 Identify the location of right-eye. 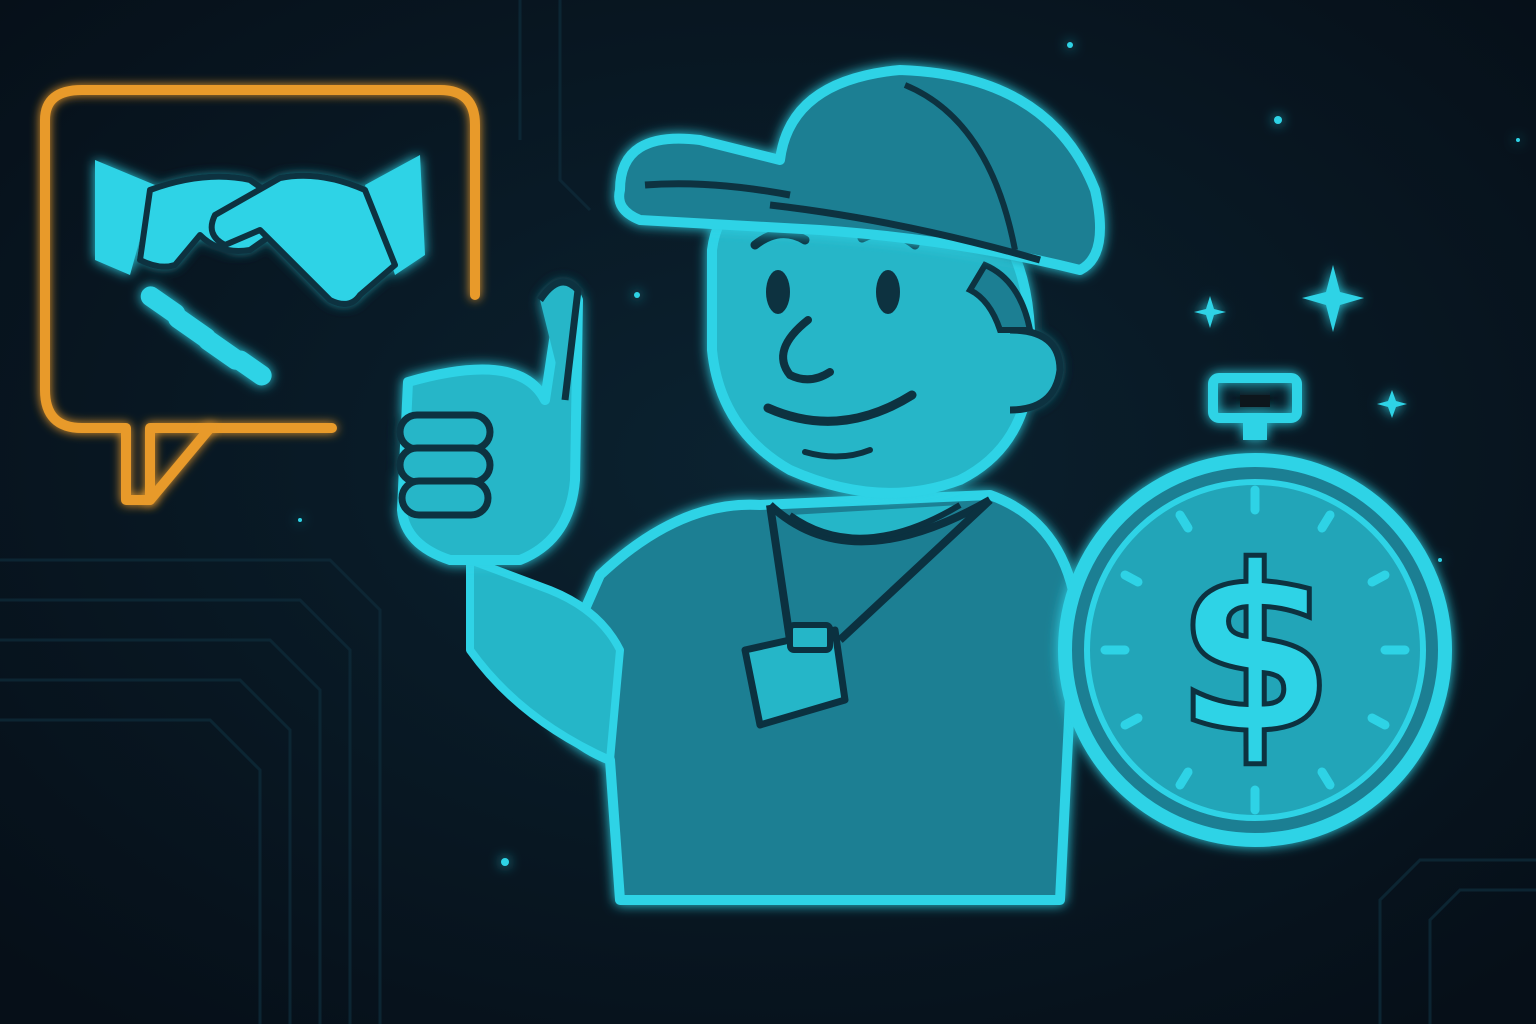
(888, 292).